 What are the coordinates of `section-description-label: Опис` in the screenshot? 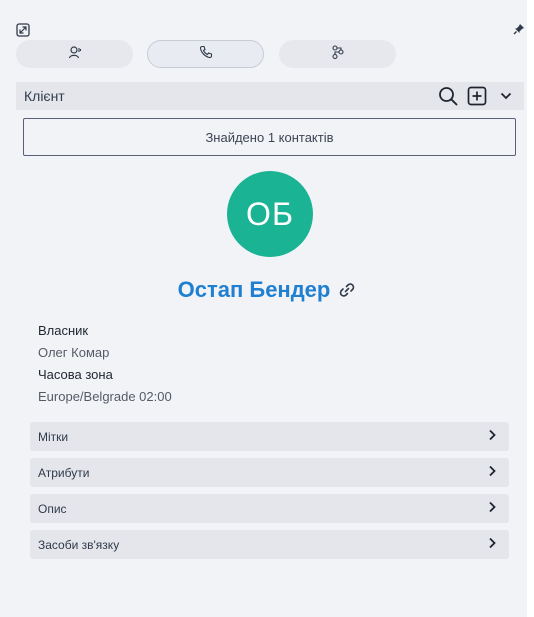 It's located at (52, 508).